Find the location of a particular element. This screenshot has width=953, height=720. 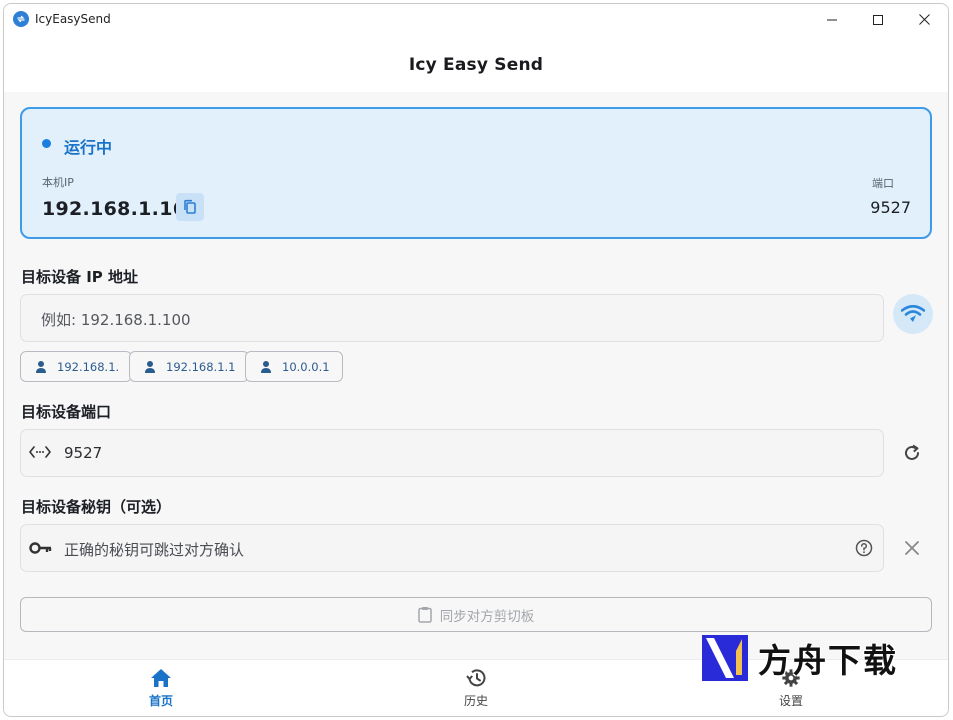

local-ip-value: 192.168.1.16 is located at coordinates (114, 209).